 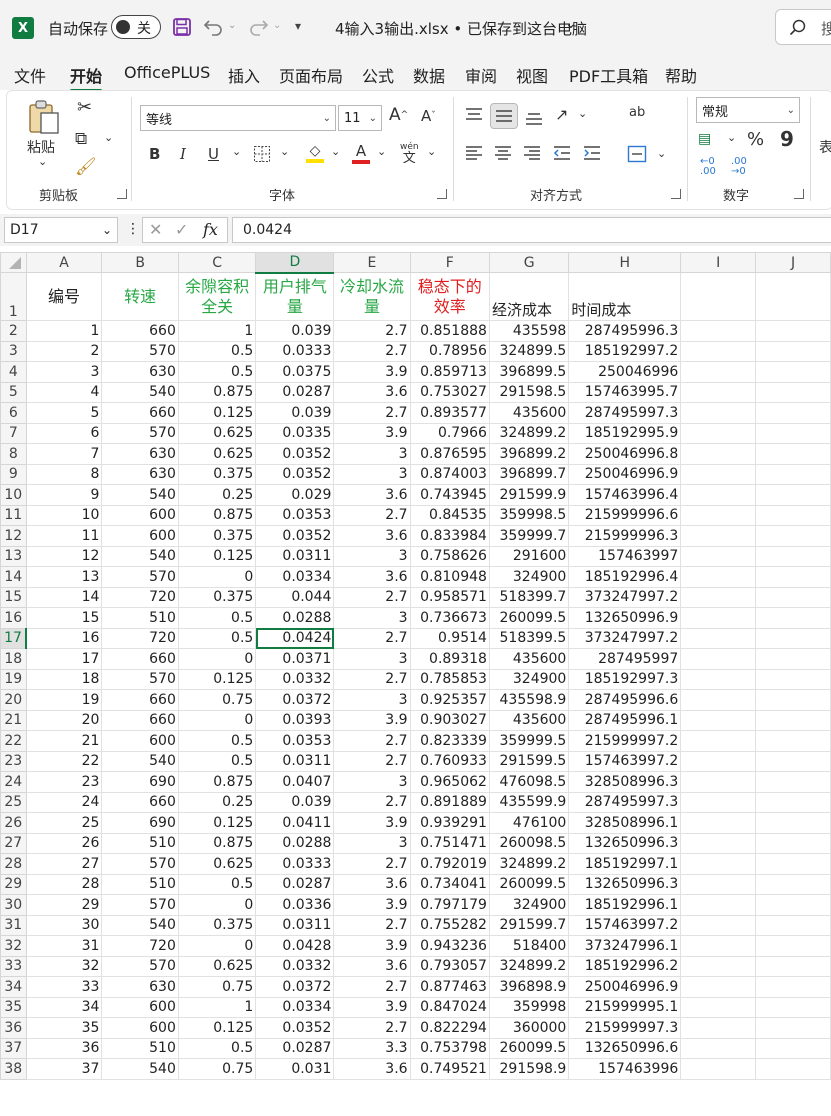 What do you see at coordinates (295, 577) in the screenshot?
I see `table-cell: 0.0334` at bounding box center [295, 577].